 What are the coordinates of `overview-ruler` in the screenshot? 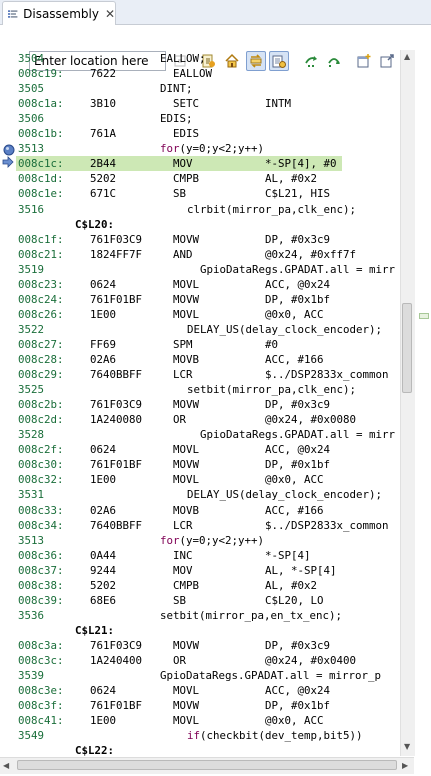 It's located at (423, 403).